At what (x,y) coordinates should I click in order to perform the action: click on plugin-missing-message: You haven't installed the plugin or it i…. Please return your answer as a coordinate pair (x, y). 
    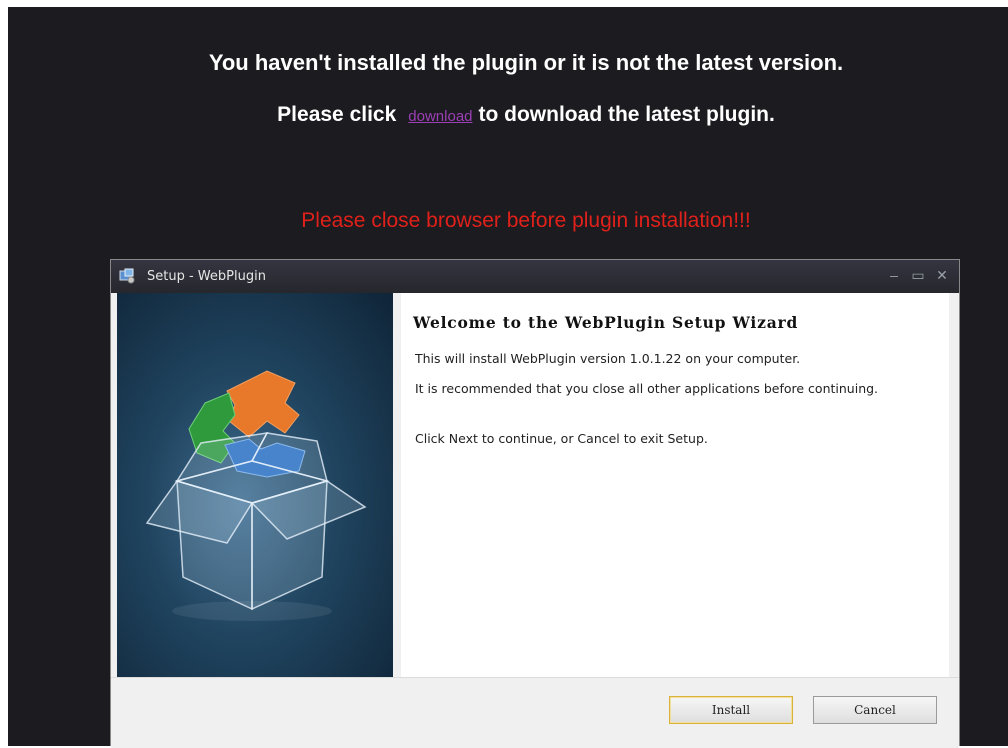
    Looking at the image, I should click on (526, 62).